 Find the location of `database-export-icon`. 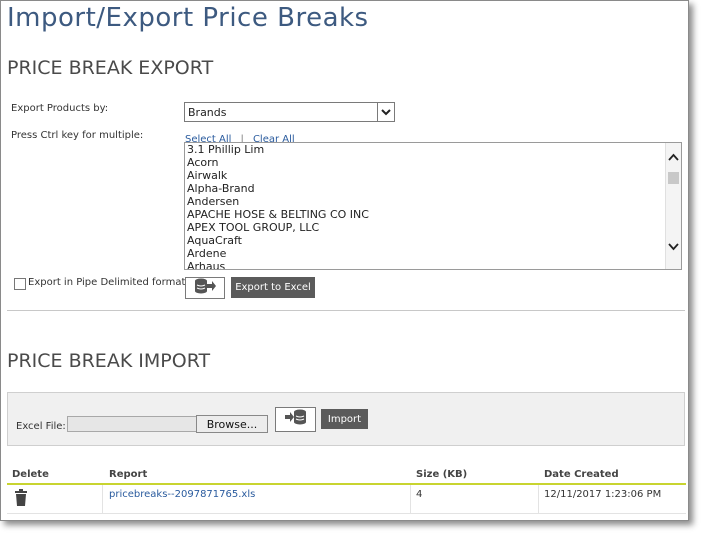

database-export-icon is located at coordinates (205, 288).